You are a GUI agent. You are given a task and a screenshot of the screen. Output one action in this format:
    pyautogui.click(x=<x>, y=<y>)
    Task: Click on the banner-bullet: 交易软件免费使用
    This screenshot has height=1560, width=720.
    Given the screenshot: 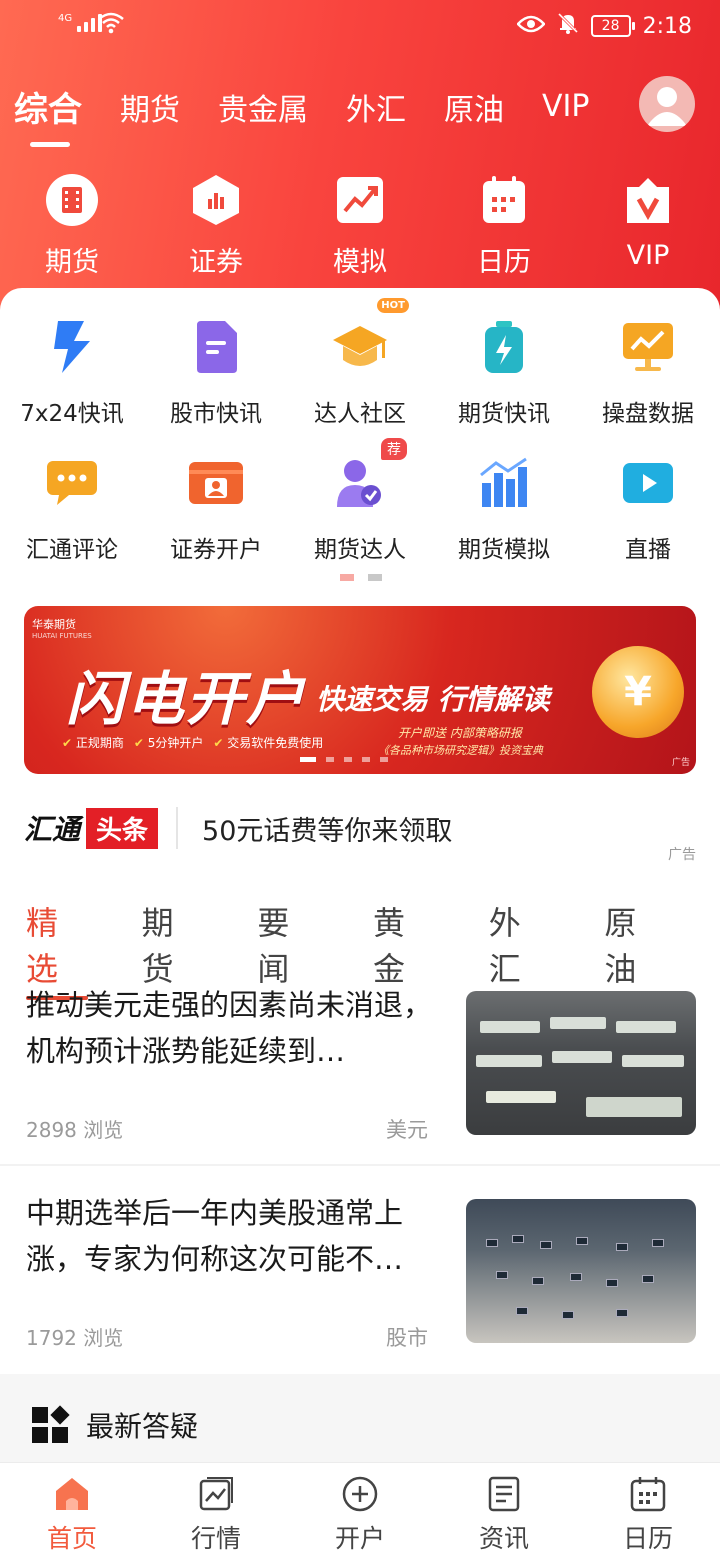 What is the action you would take?
    pyautogui.click(x=268, y=742)
    